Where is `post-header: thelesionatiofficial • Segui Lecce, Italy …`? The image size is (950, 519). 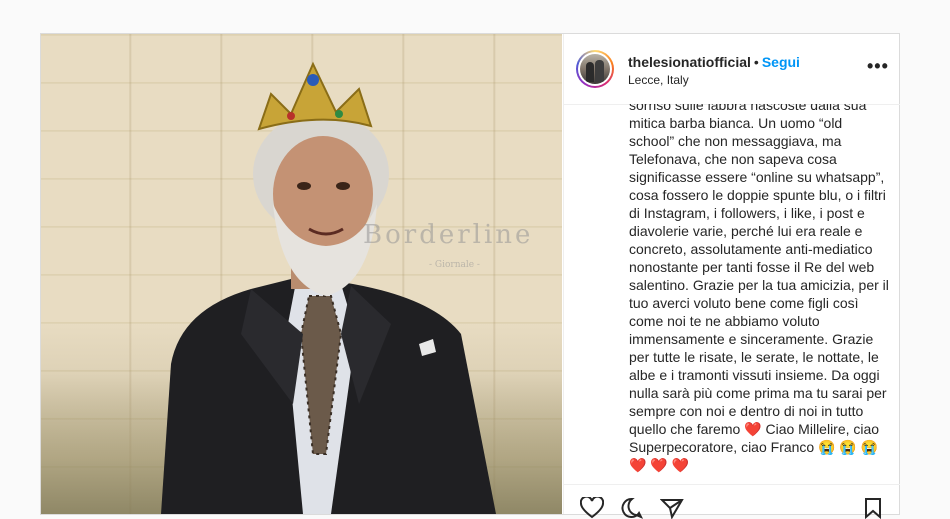 post-header: thelesionatiofficial • Segui Lecce, Italy … is located at coordinates (732, 69).